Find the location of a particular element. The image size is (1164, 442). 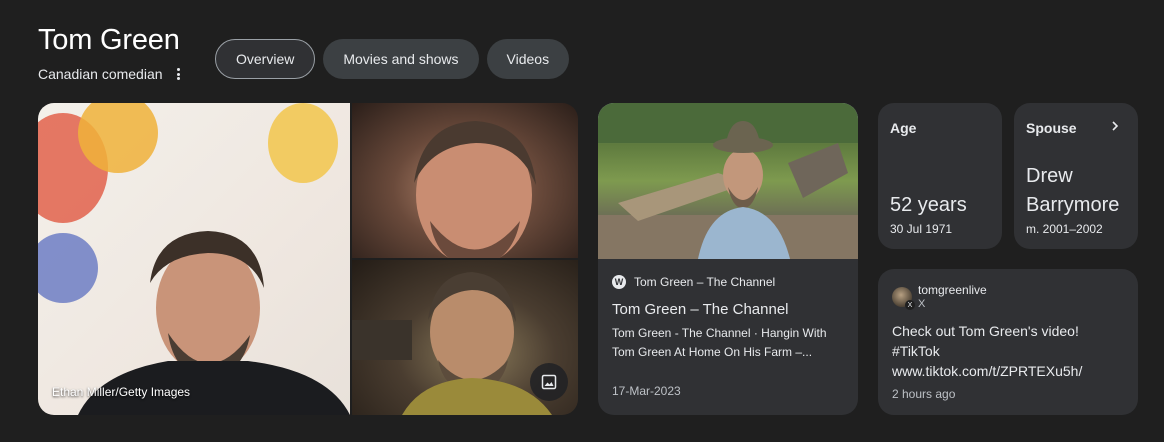

post-line-1: Check out Tom Green's video! is located at coordinates (985, 331).